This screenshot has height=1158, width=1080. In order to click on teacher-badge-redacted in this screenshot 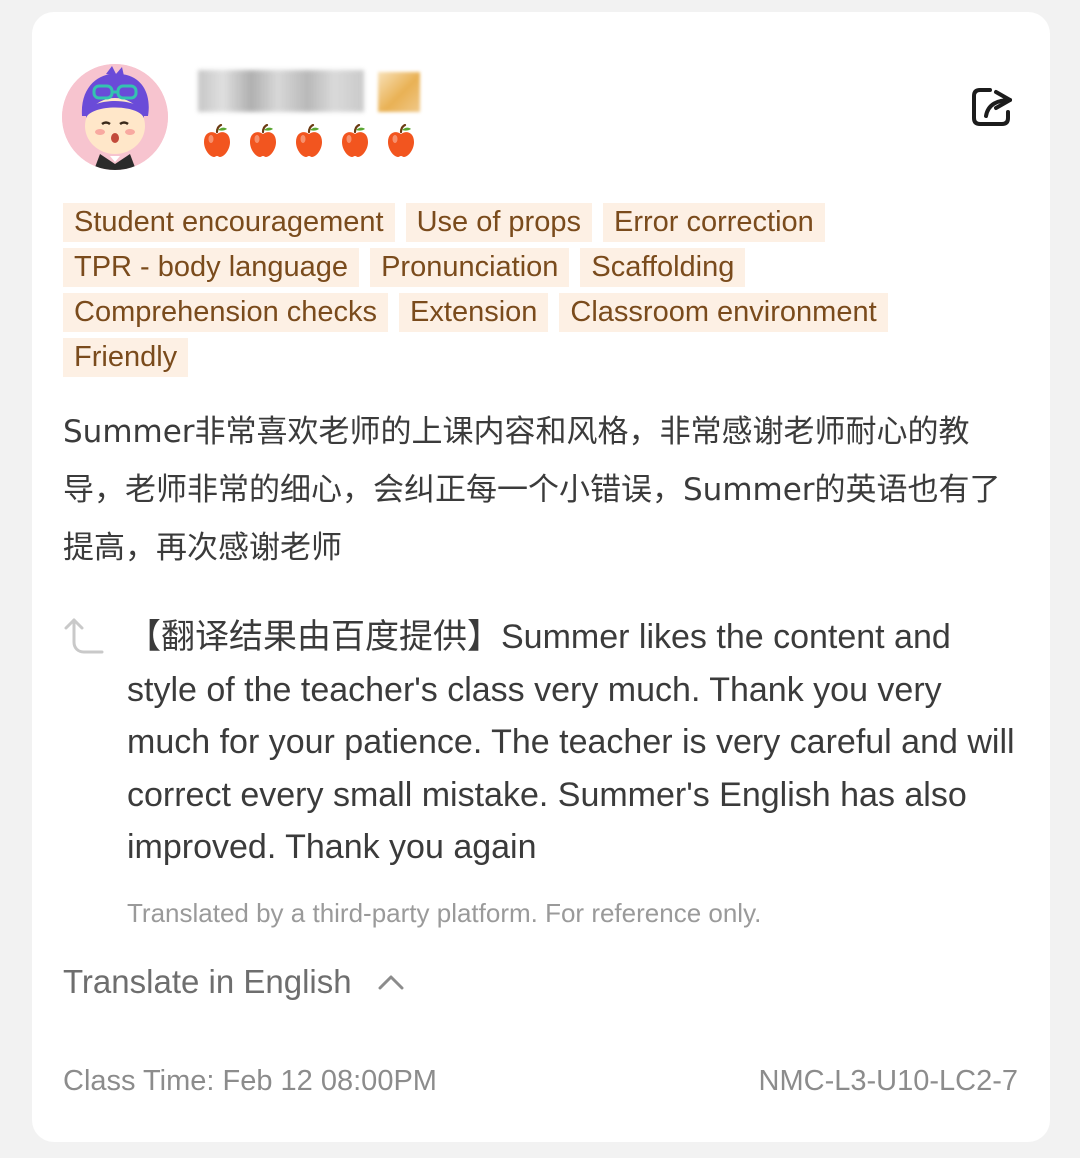, I will do `click(399, 92)`.